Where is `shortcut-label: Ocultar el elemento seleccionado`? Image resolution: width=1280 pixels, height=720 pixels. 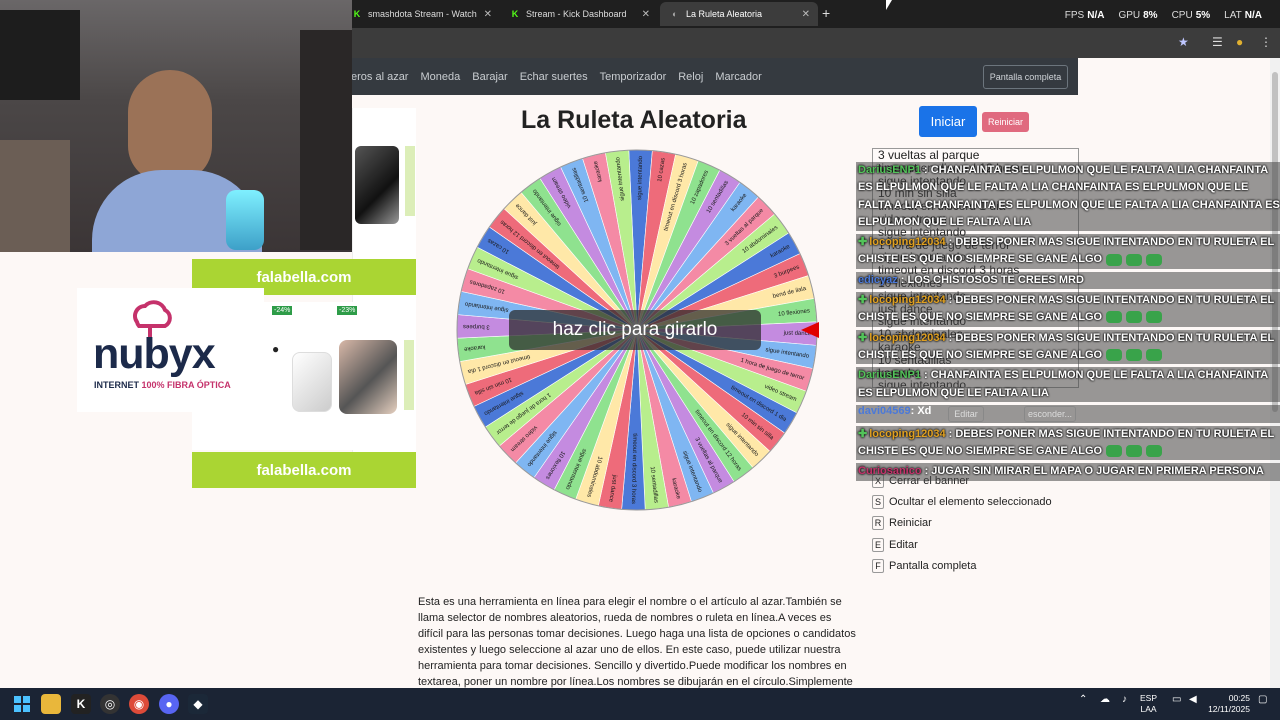 shortcut-label: Ocultar el elemento seleccionado is located at coordinates (970, 501).